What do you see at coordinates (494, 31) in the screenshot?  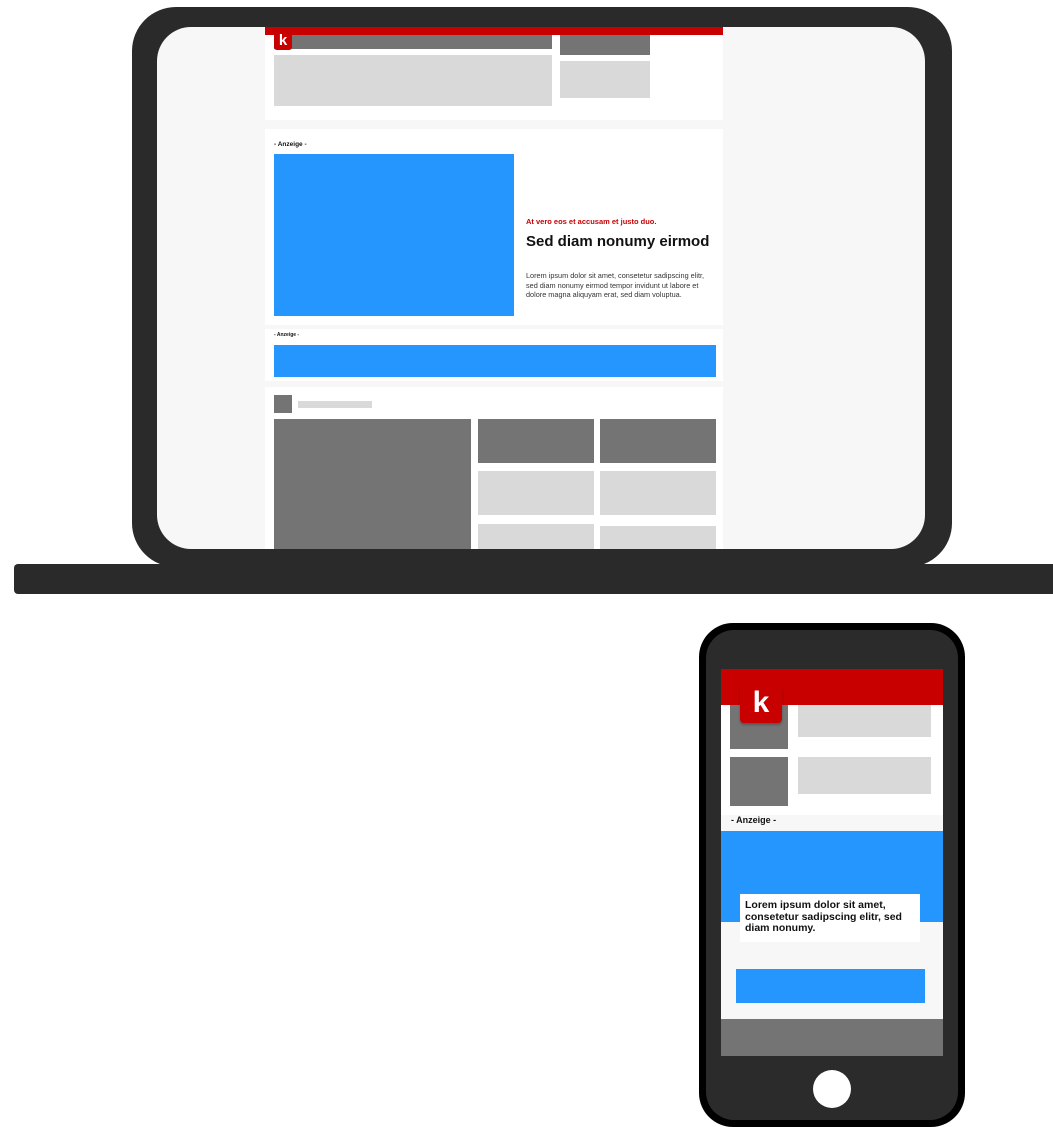 I see `top-red-bar` at bounding box center [494, 31].